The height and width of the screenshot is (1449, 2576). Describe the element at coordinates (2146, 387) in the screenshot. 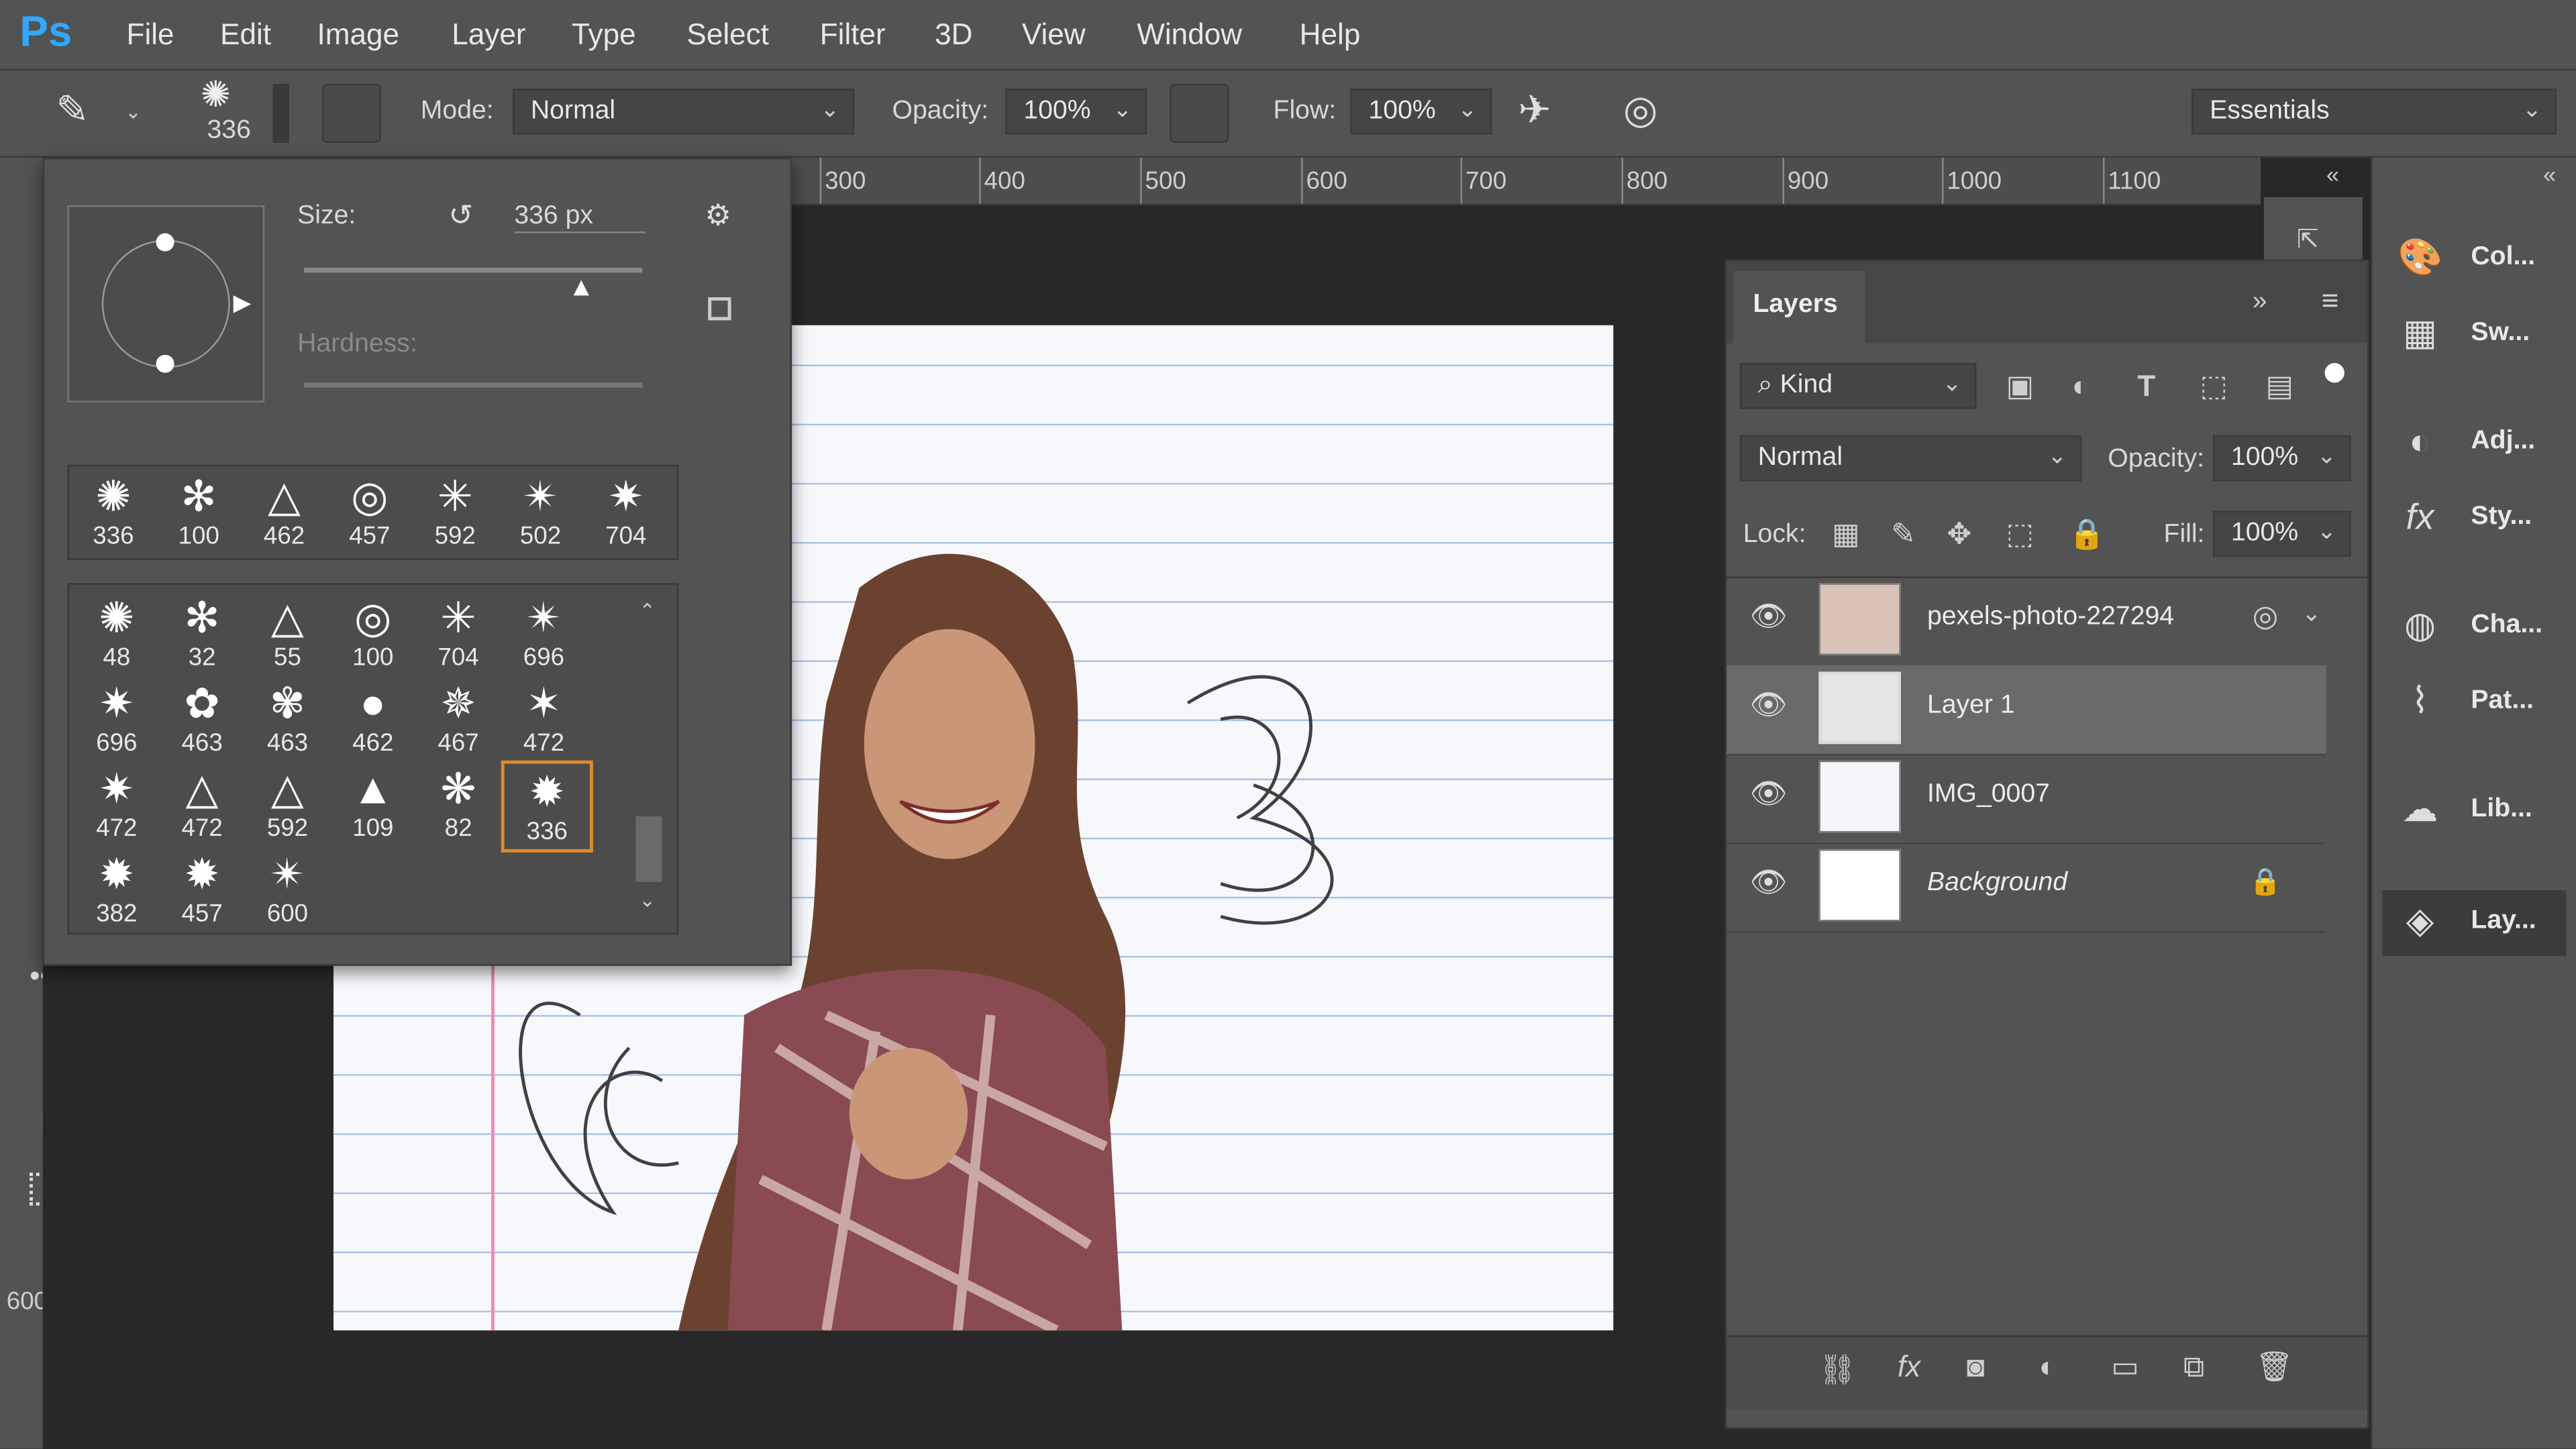

I see `filter-type-icon: T` at that location.